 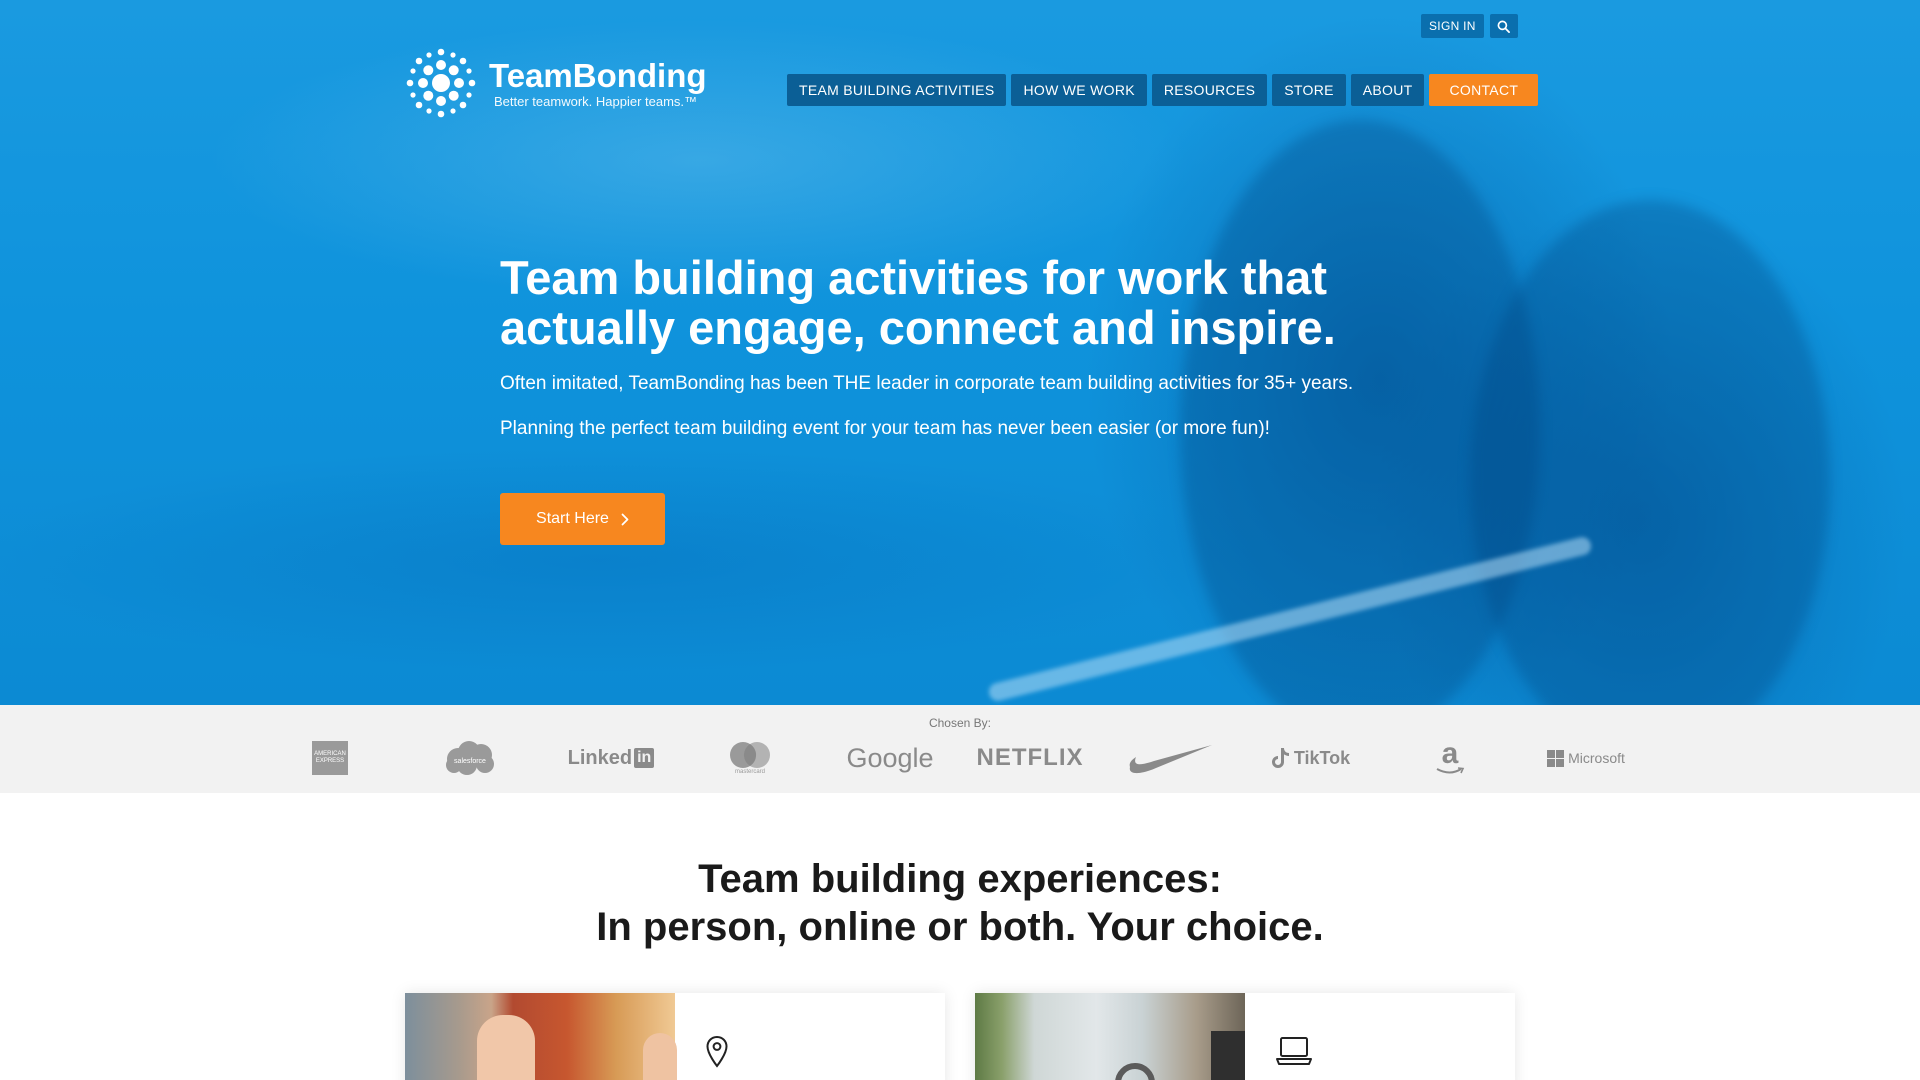 What do you see at coordinates (1556, 758) in the screenshot?
I see `microsoft-squares-icon` at bounding box center [1556, 758].